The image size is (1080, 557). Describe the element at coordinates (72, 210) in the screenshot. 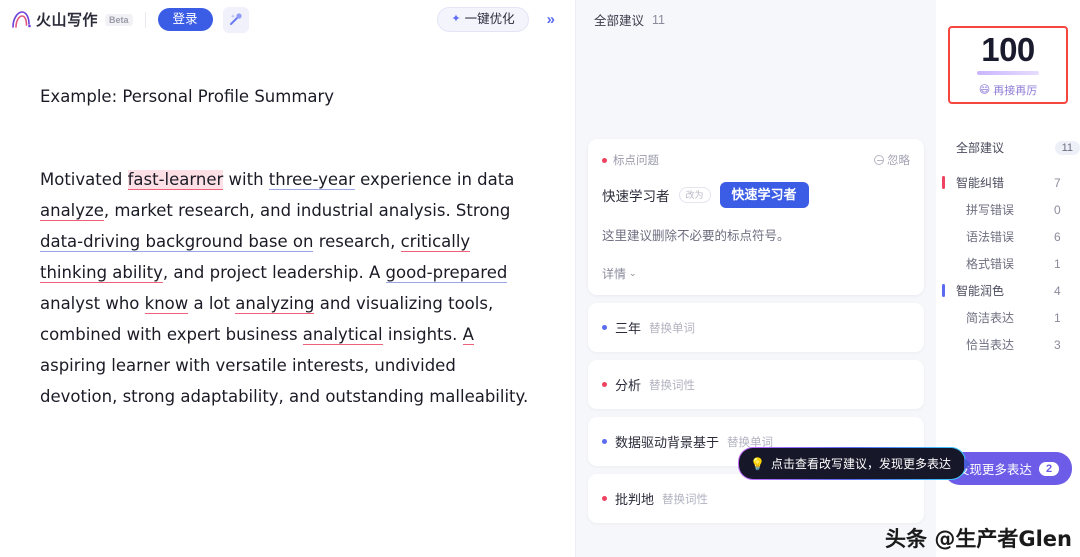

I see `inline-suggestion-mark: analyze` at that location.